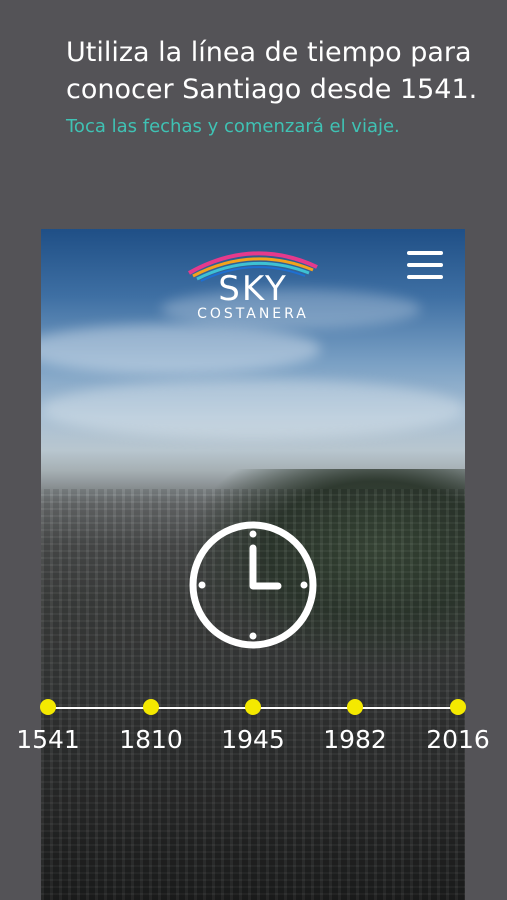 The image size is (507, 900). Describe the element at coordinates (425, 266) in the screenshot. I see `hamburger-menu-icon` at that location.